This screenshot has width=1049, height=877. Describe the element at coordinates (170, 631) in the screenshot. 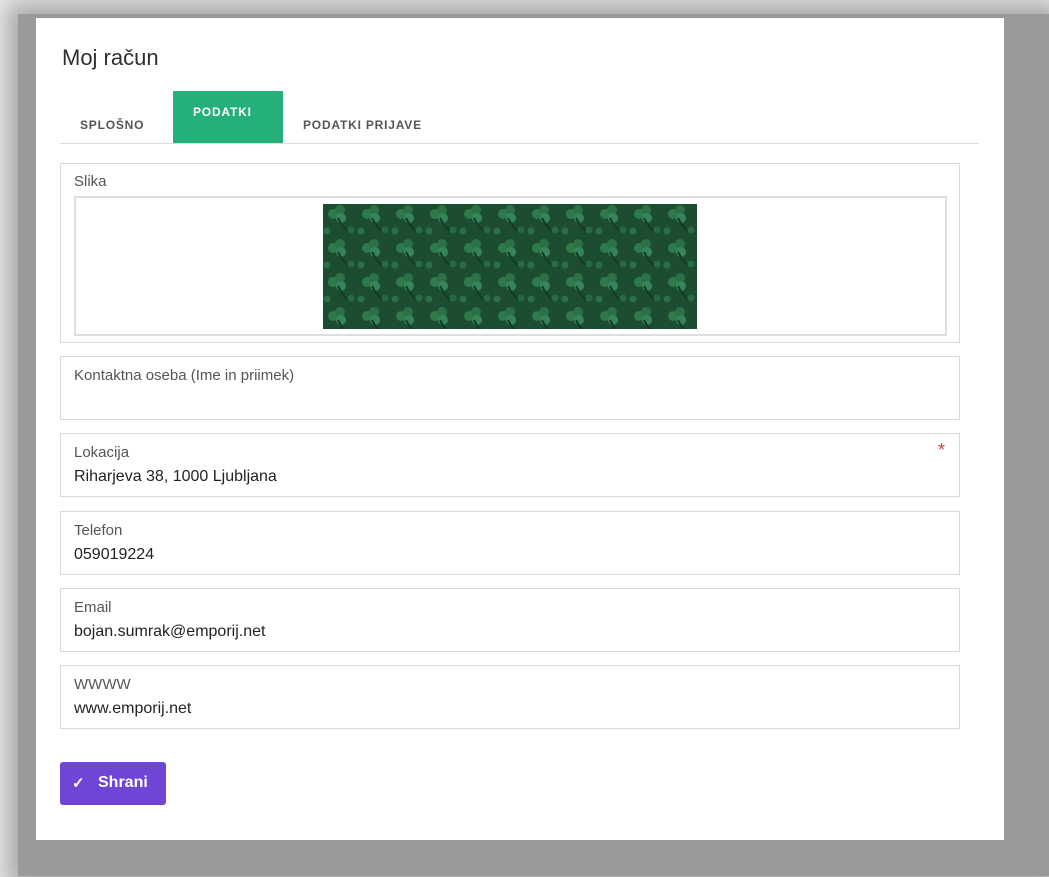

I see `email-value: bojan.sumrak@emporij.net` at that location.